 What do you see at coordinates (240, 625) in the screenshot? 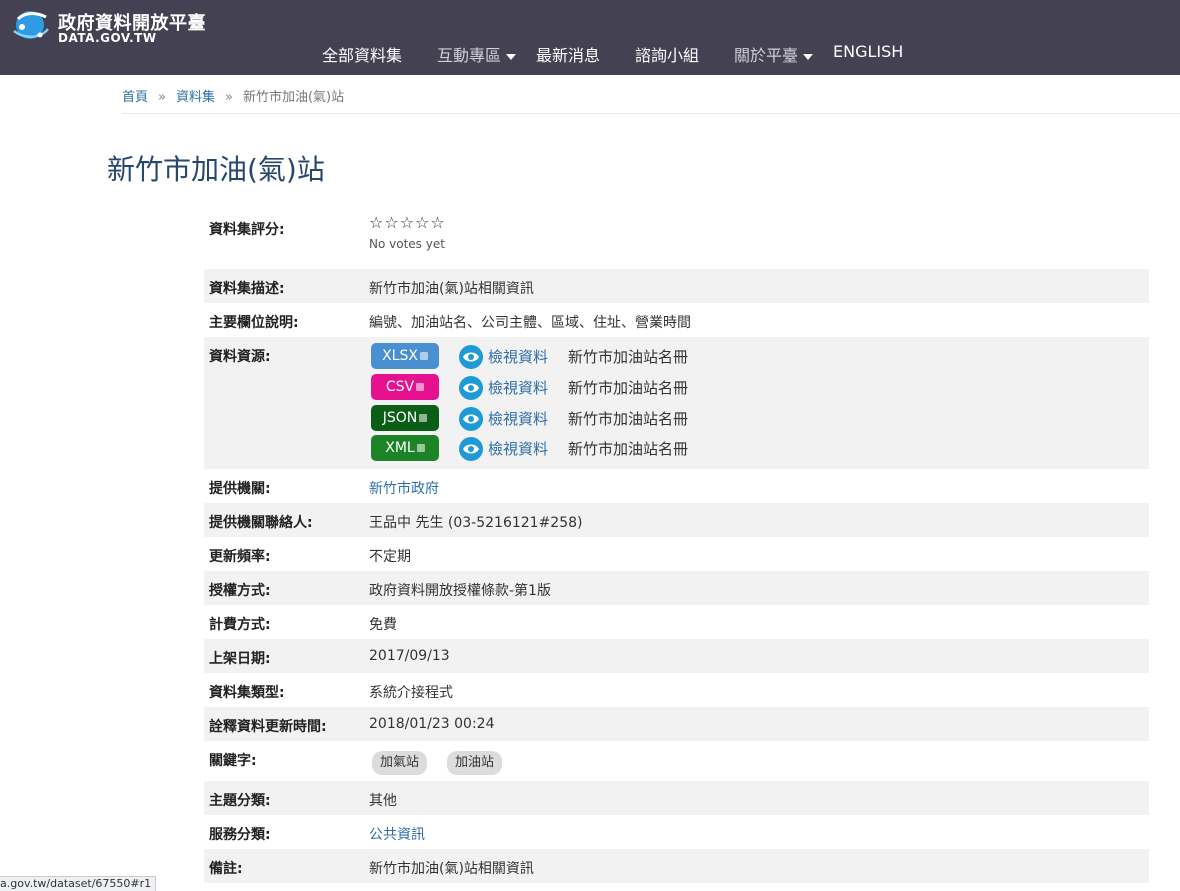
I see `fee-label: 計費方式:` at bounding box center [240, 625].